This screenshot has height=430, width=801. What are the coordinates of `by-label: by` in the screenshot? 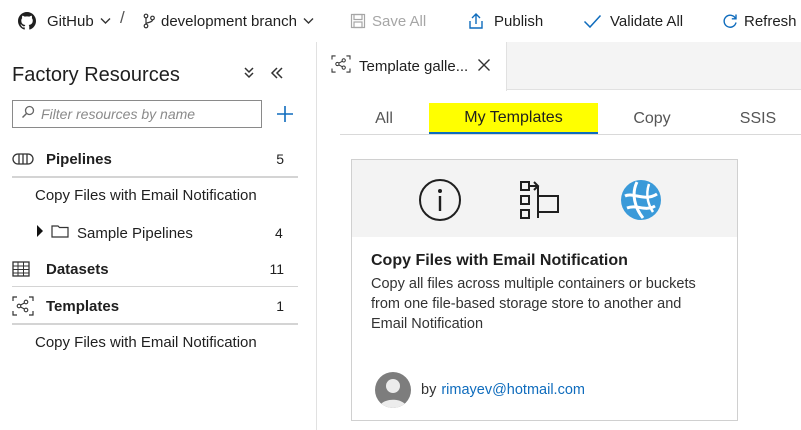 It's located at (429, 390).